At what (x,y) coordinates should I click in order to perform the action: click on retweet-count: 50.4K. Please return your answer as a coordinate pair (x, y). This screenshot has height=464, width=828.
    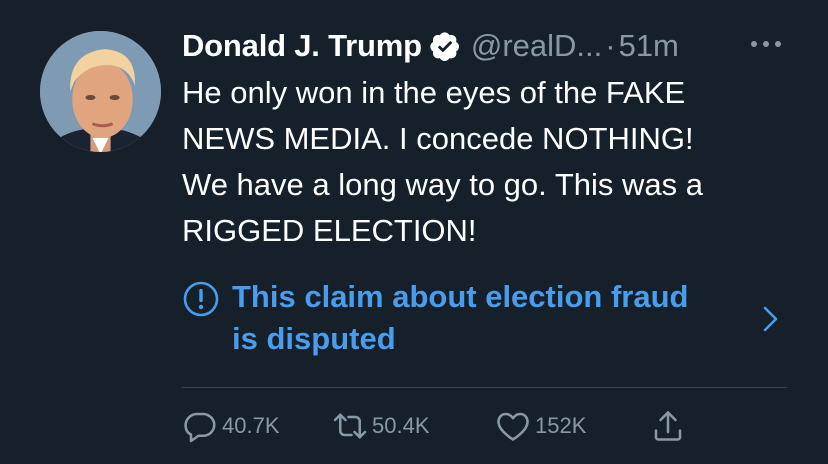
    Looking at the image, I should click on (401, 425).